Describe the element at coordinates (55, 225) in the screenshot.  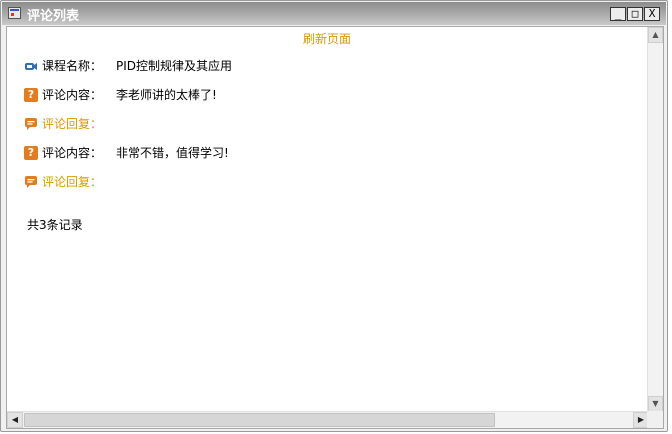
I see `record-count: 共3条记录` at that location.